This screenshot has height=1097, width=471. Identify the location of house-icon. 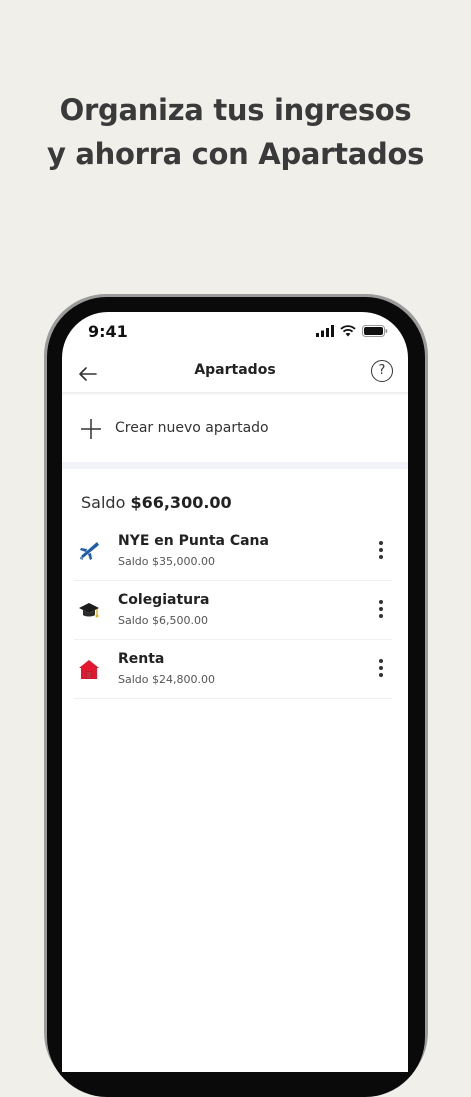
(89, 669).